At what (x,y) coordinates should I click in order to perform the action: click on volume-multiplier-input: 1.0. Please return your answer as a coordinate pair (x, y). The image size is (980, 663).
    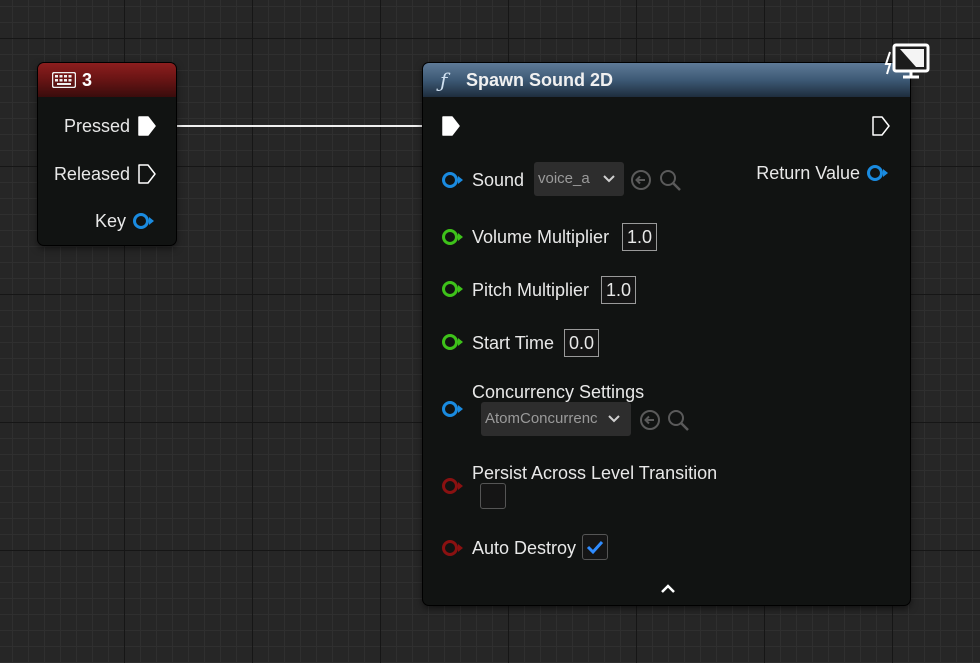
    Looking at the image, I should click on (640, 237).